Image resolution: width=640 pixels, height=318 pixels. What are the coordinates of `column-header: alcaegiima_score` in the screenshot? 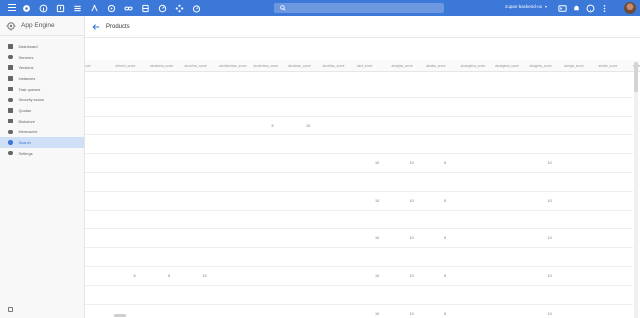 It's located at (473, 66).